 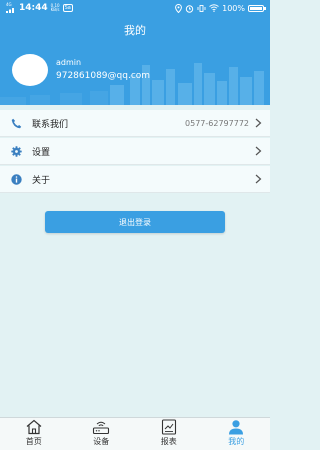 What do you see at coordinates (16, 151) in the screenshot?
I see `gear-icon` at bounding box center [16, 151].